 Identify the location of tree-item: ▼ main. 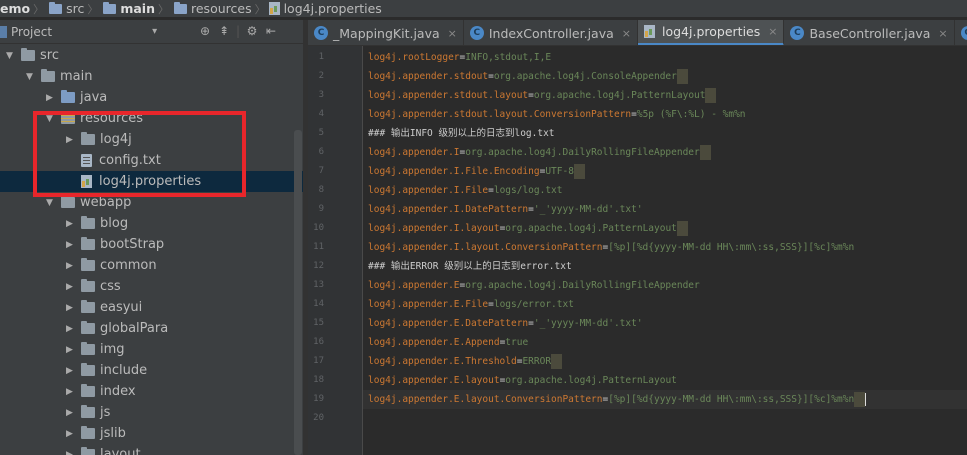
(151, 76).